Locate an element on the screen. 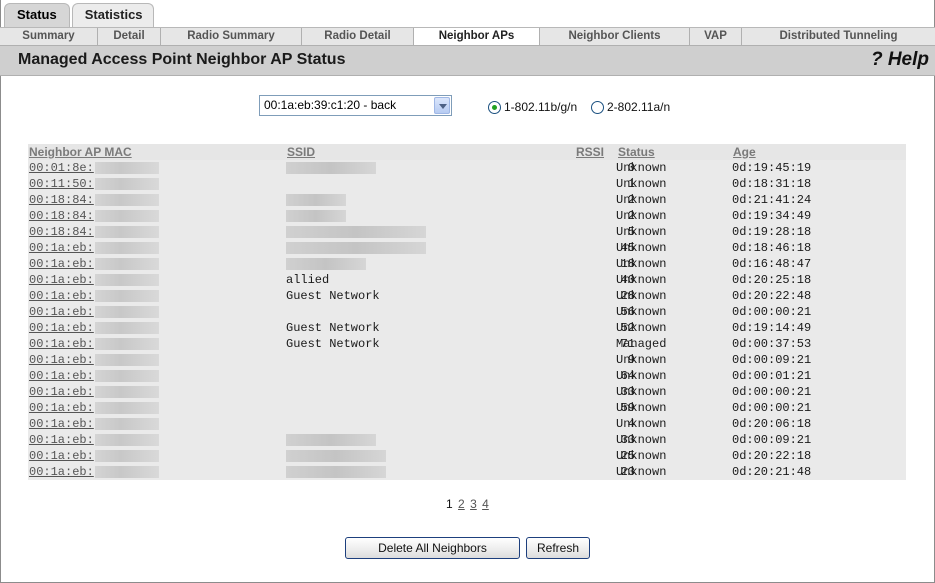 Image resolution: width=935 pixels, height=583 pixels. table-row: 00:1a:eb: 18 Unknown 0d:16:48:47 is located at coordinates (467, 264).